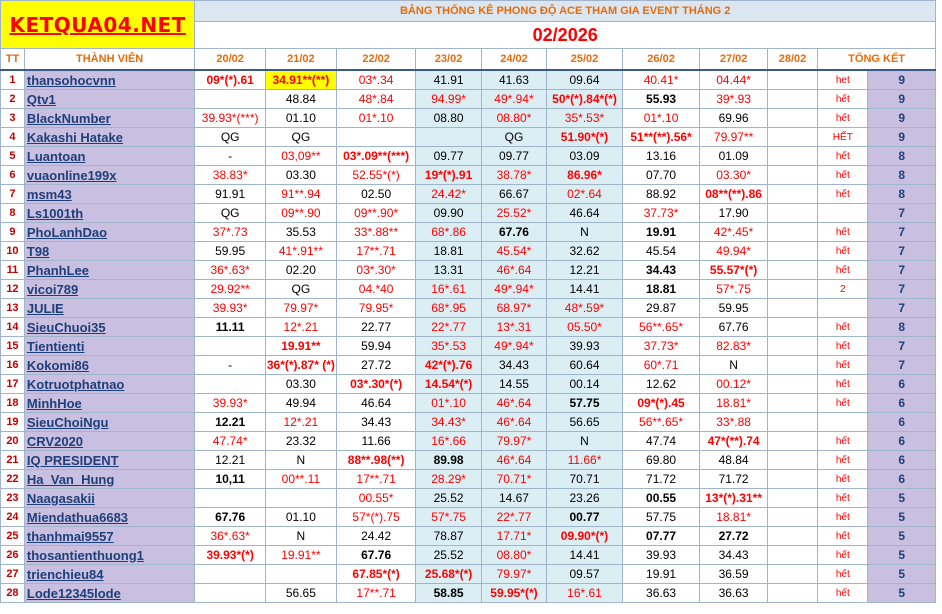  Describe the element at coordinates (109, 536) in the screenshot. I see `member-name: thanhmai9557` at that location.